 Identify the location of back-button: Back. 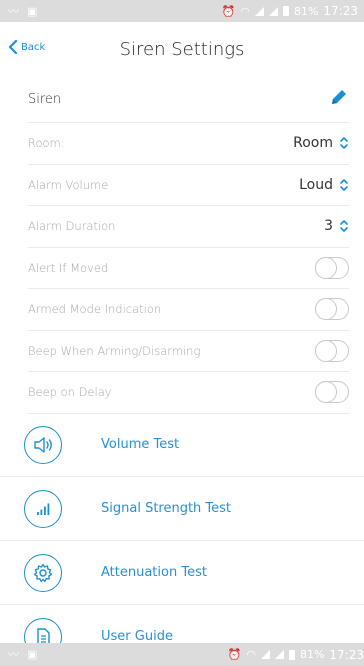
(26, 47).